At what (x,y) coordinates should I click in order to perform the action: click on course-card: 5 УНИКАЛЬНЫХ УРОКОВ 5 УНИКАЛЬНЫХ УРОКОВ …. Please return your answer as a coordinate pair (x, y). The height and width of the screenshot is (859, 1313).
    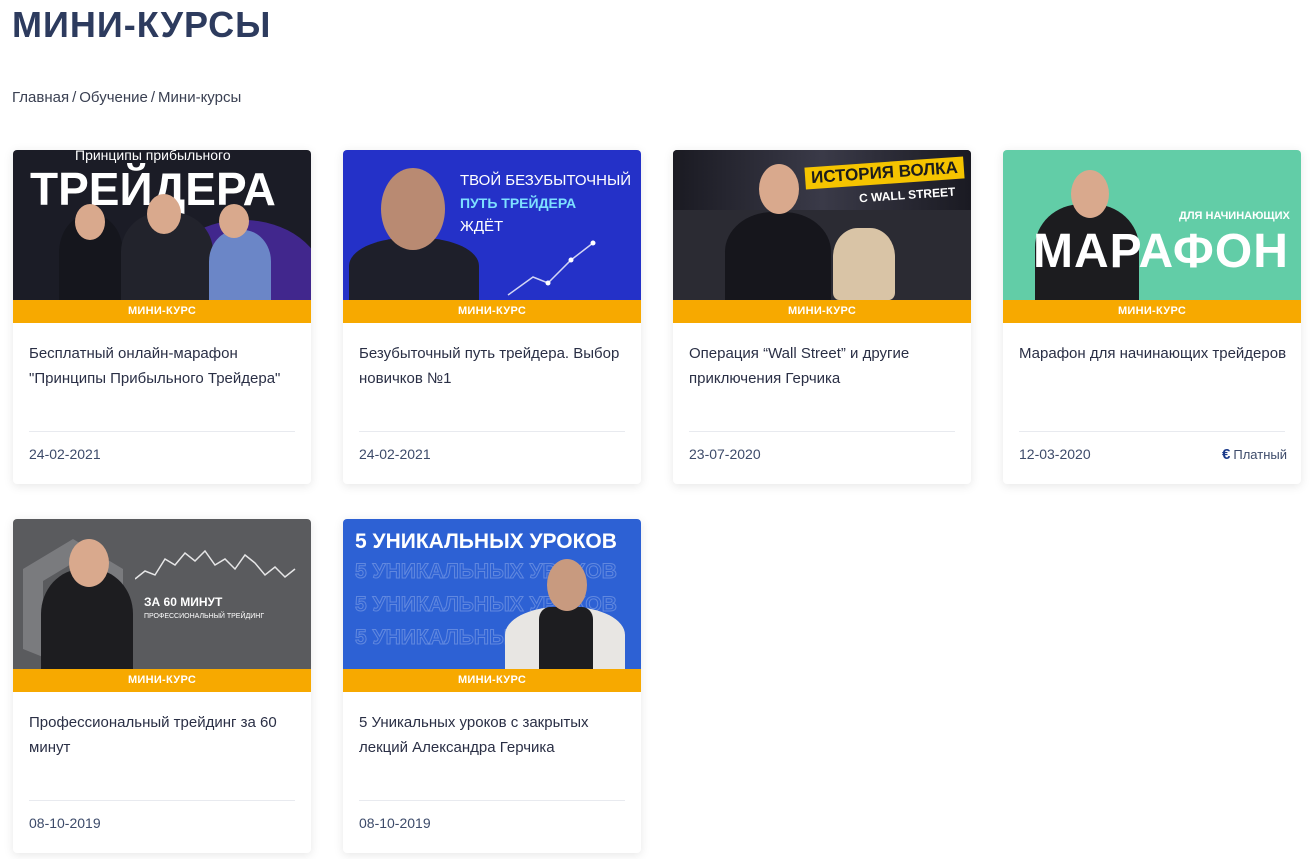
    Looking at the image, I should click on (492, 686).